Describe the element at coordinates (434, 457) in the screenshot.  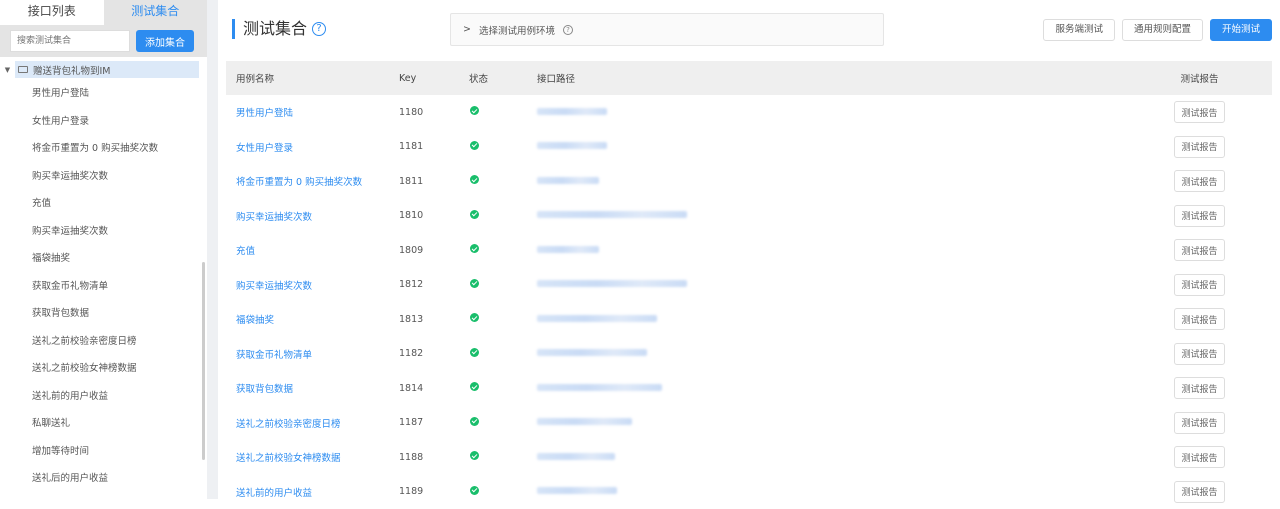
I see `case-key: 1188` at that location.